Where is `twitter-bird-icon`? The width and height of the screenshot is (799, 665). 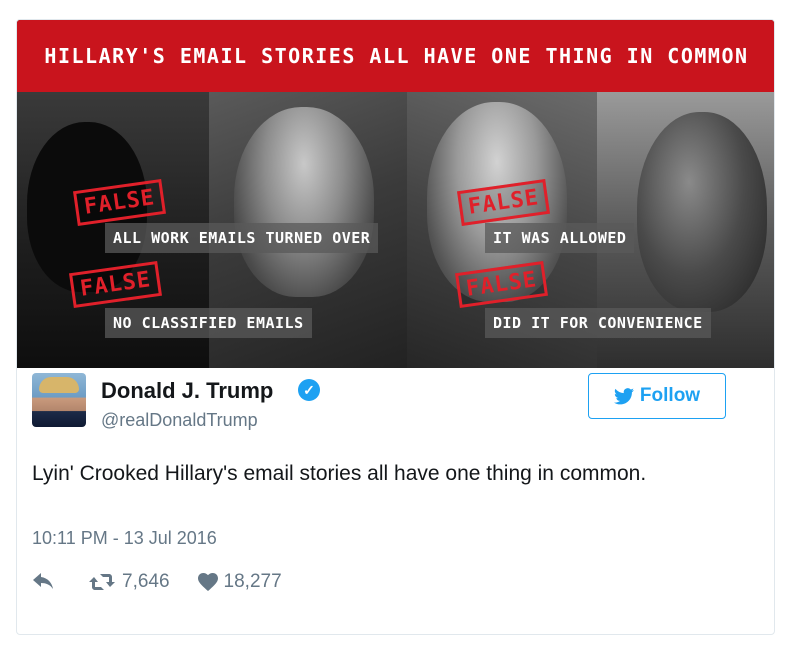 twitter-bird-icon is located at coordinates (623, 395).